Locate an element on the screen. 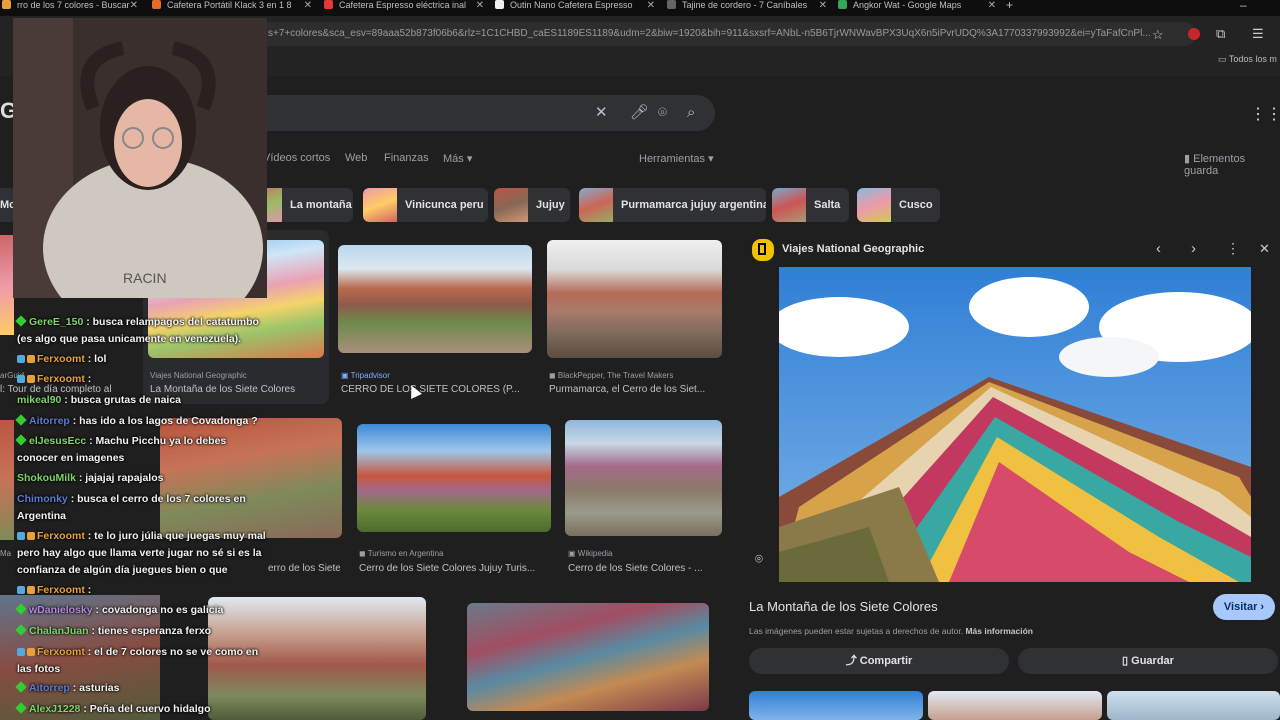 Image resolution: width=1280 pixels, height=720 pixels. more-options-icon: ⋮ is located at coordinates (1233, 248).